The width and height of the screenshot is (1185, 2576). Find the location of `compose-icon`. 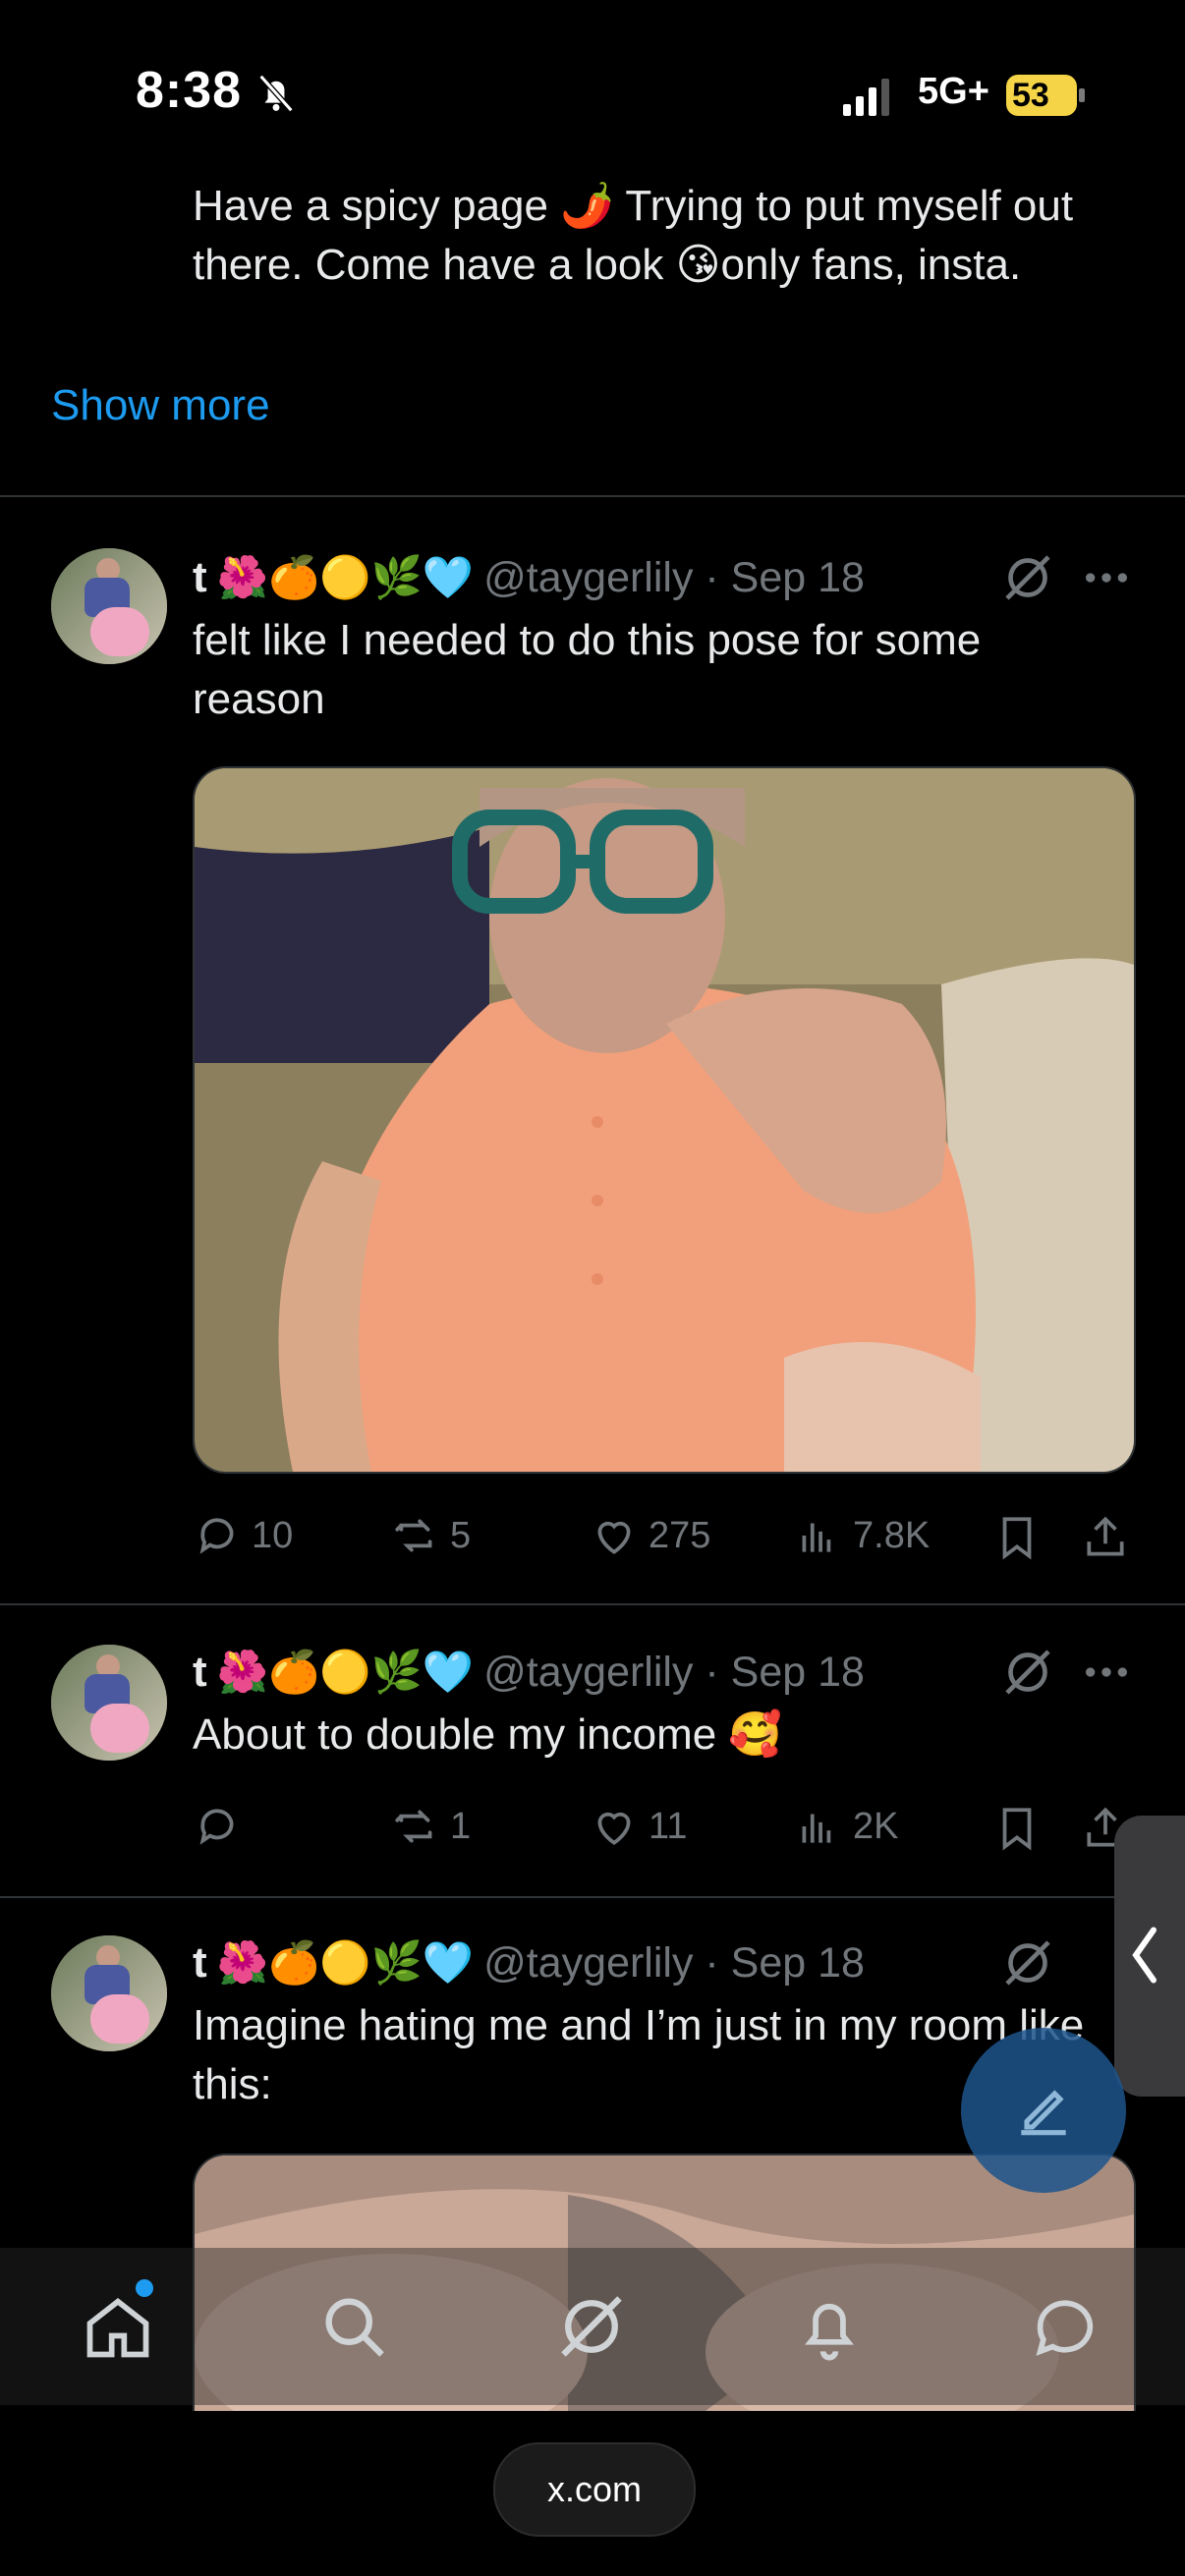

compose-icon is located at coordinates (1044, 2113).